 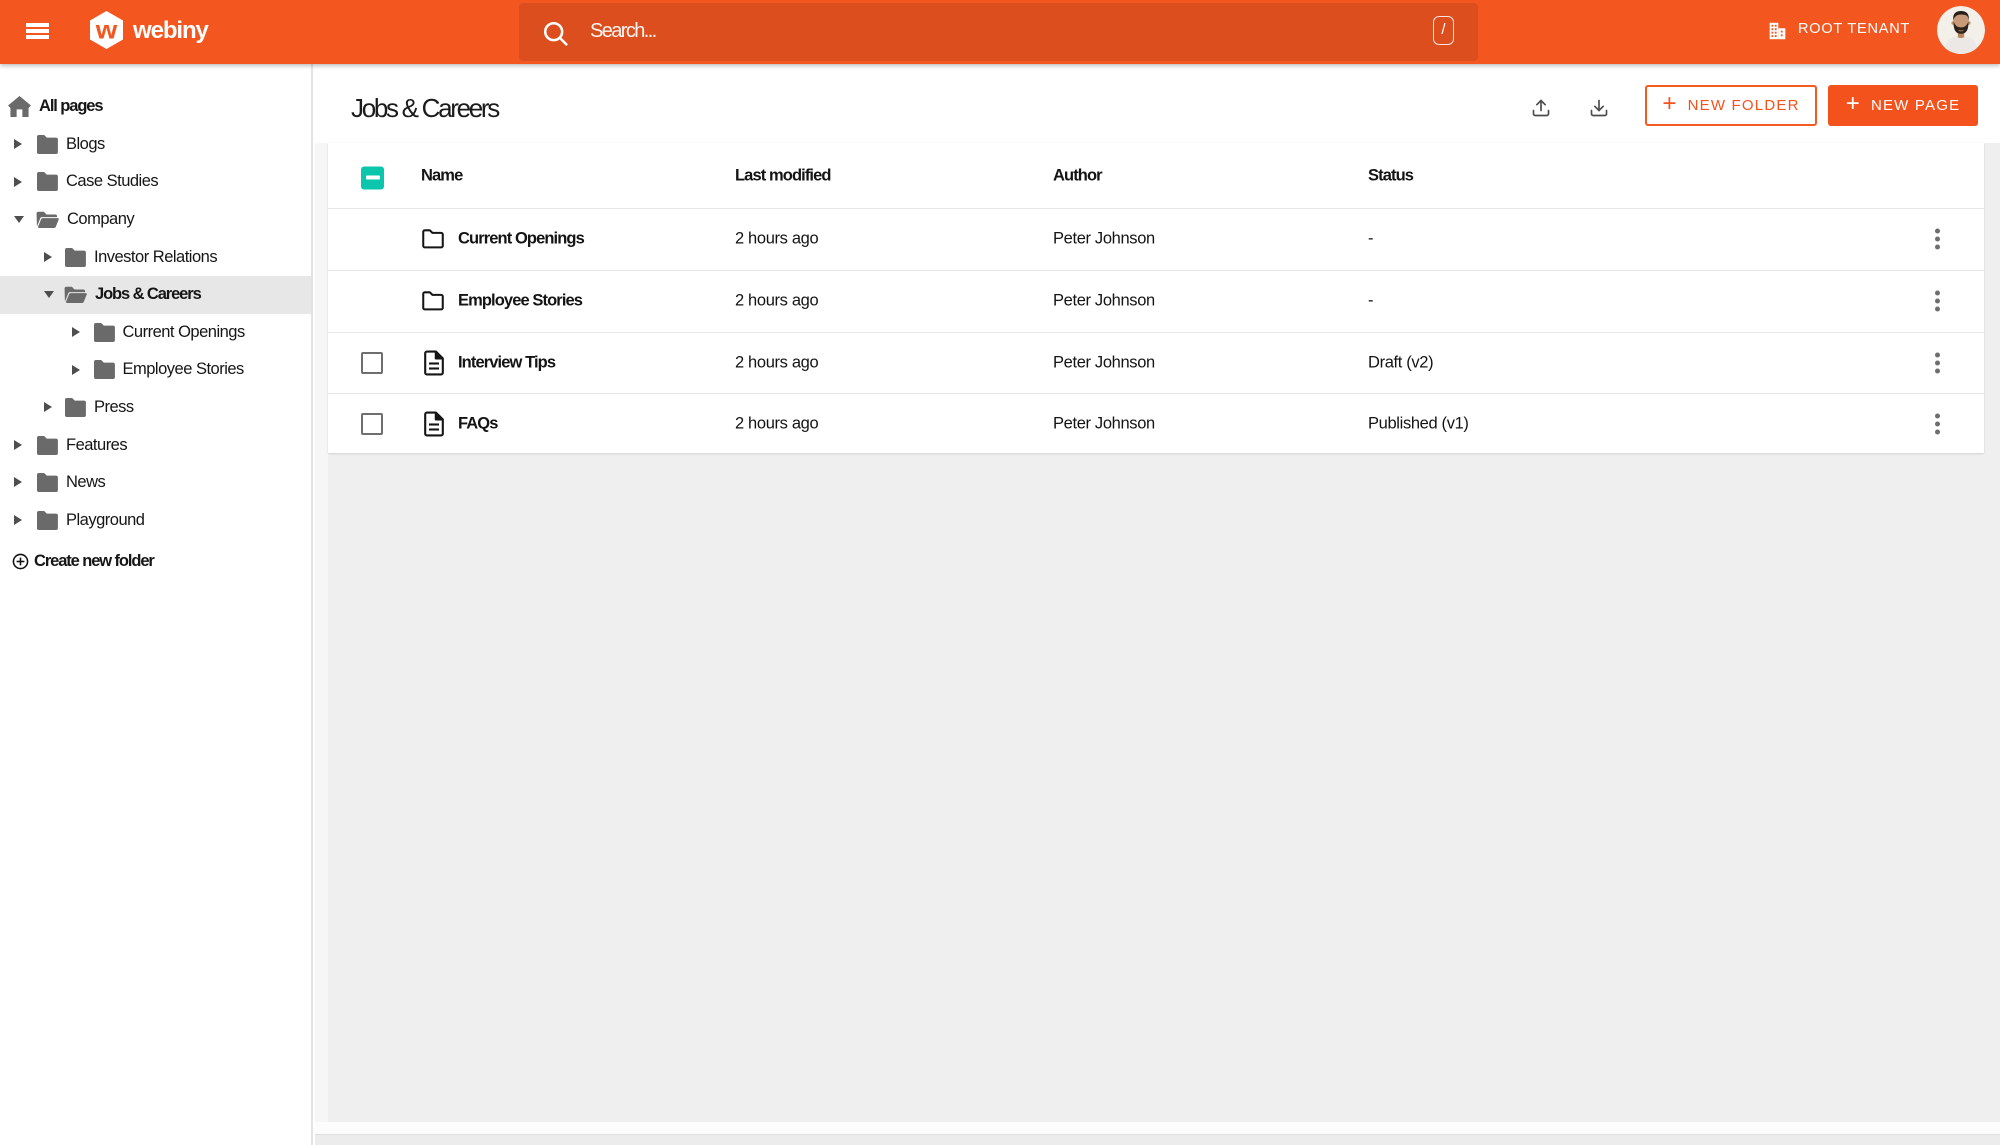 What do you see at coordinates (106, 30) in the screenshot?
I see `svg-text: w` at bounding box center [106, 30].